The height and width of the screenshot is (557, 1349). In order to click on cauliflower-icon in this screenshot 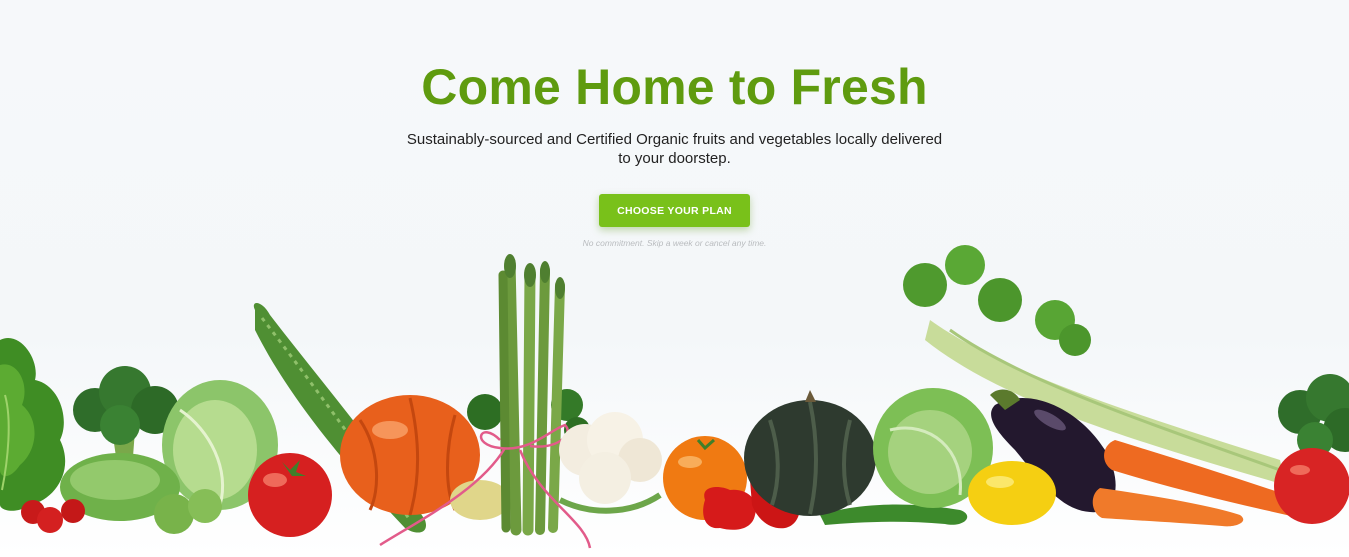, I will do `click(610, 463)`.